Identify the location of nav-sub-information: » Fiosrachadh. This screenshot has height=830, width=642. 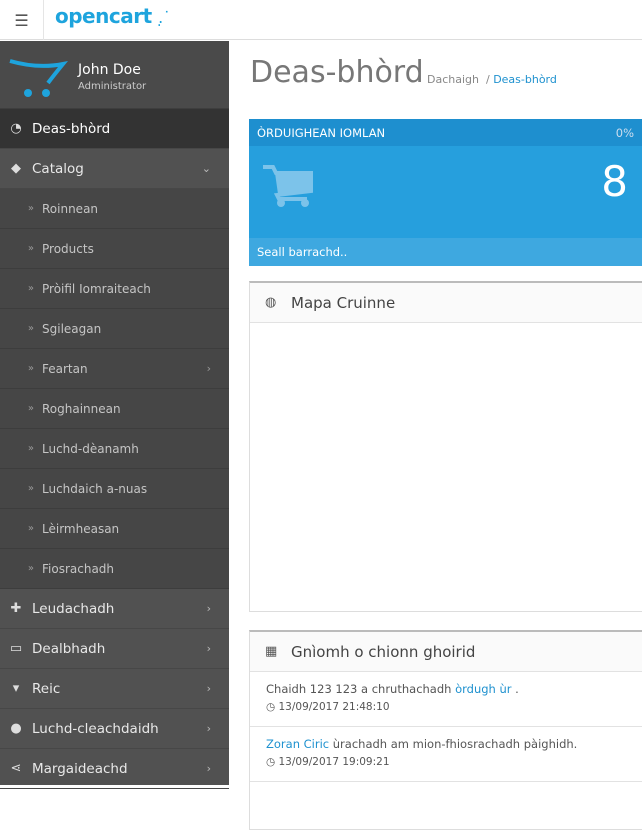
(114, 569).